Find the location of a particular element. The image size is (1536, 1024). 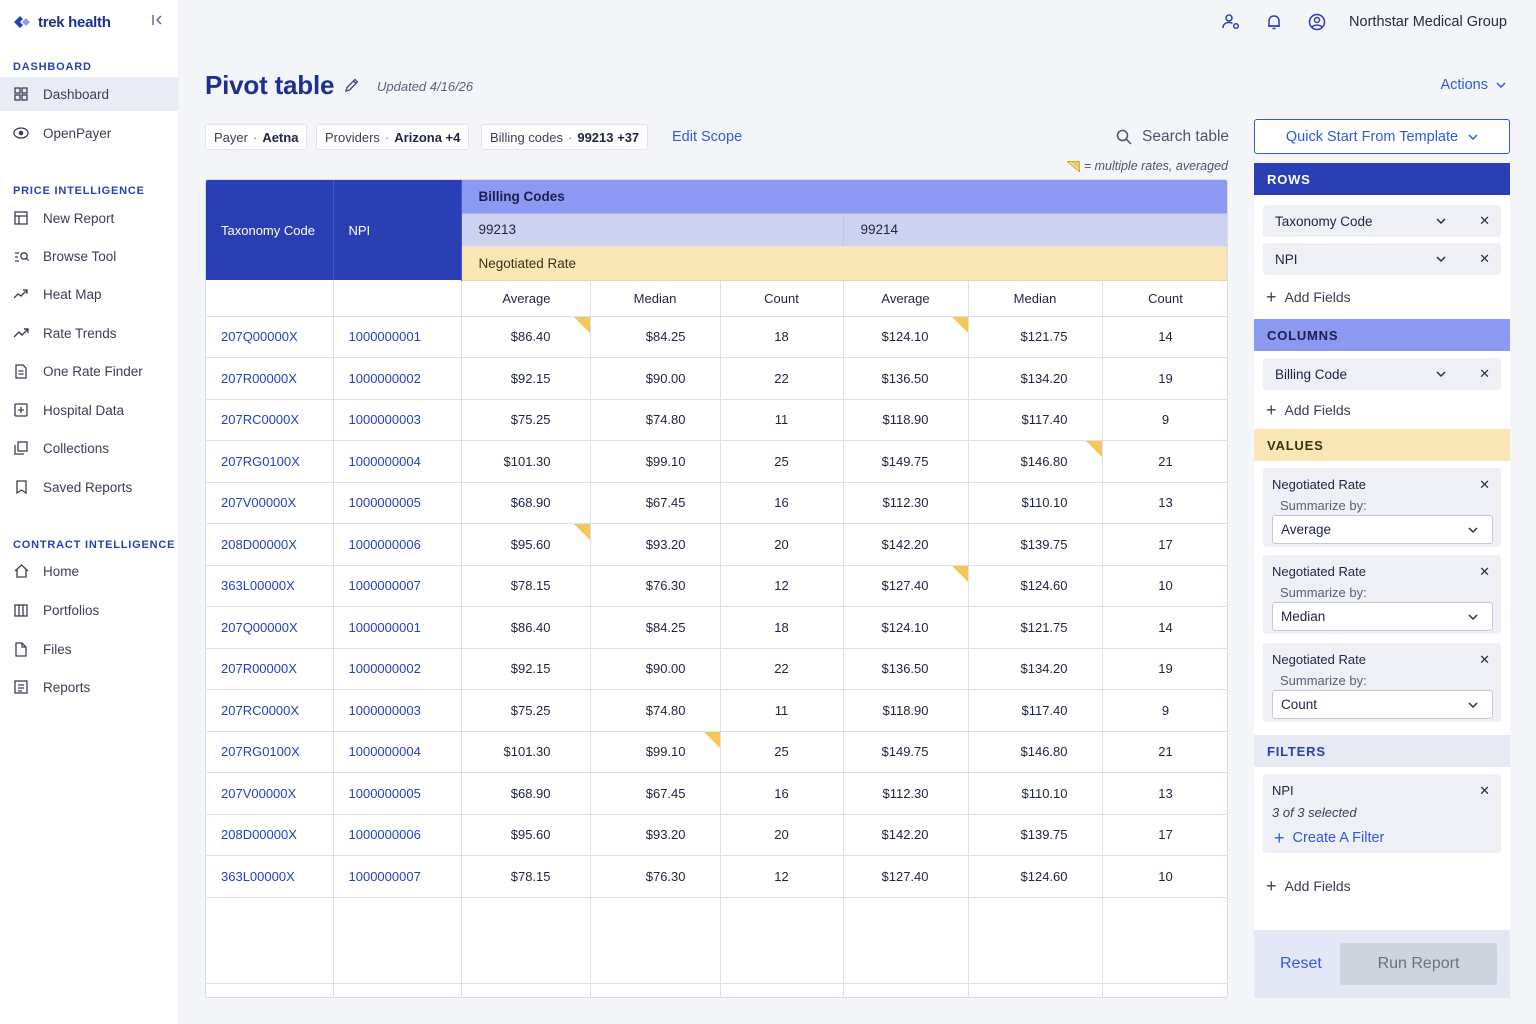

sidebar-item-openpayer: OpenPayer is located at coordinates (89, 133).